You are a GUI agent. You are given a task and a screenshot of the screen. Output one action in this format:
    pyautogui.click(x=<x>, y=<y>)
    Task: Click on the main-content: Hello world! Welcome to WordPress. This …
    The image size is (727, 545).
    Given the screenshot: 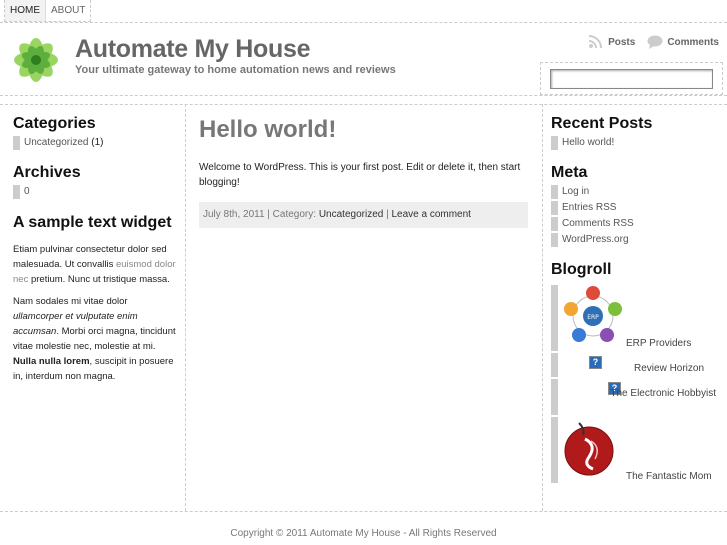 What is the action you would take?
    pyautogui.click(x=363, y=172)
    